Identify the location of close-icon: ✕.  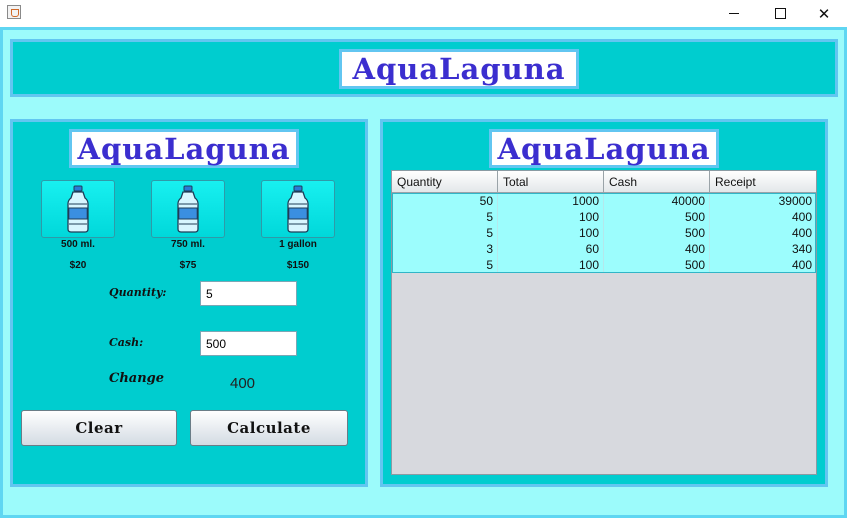
(824, 13).